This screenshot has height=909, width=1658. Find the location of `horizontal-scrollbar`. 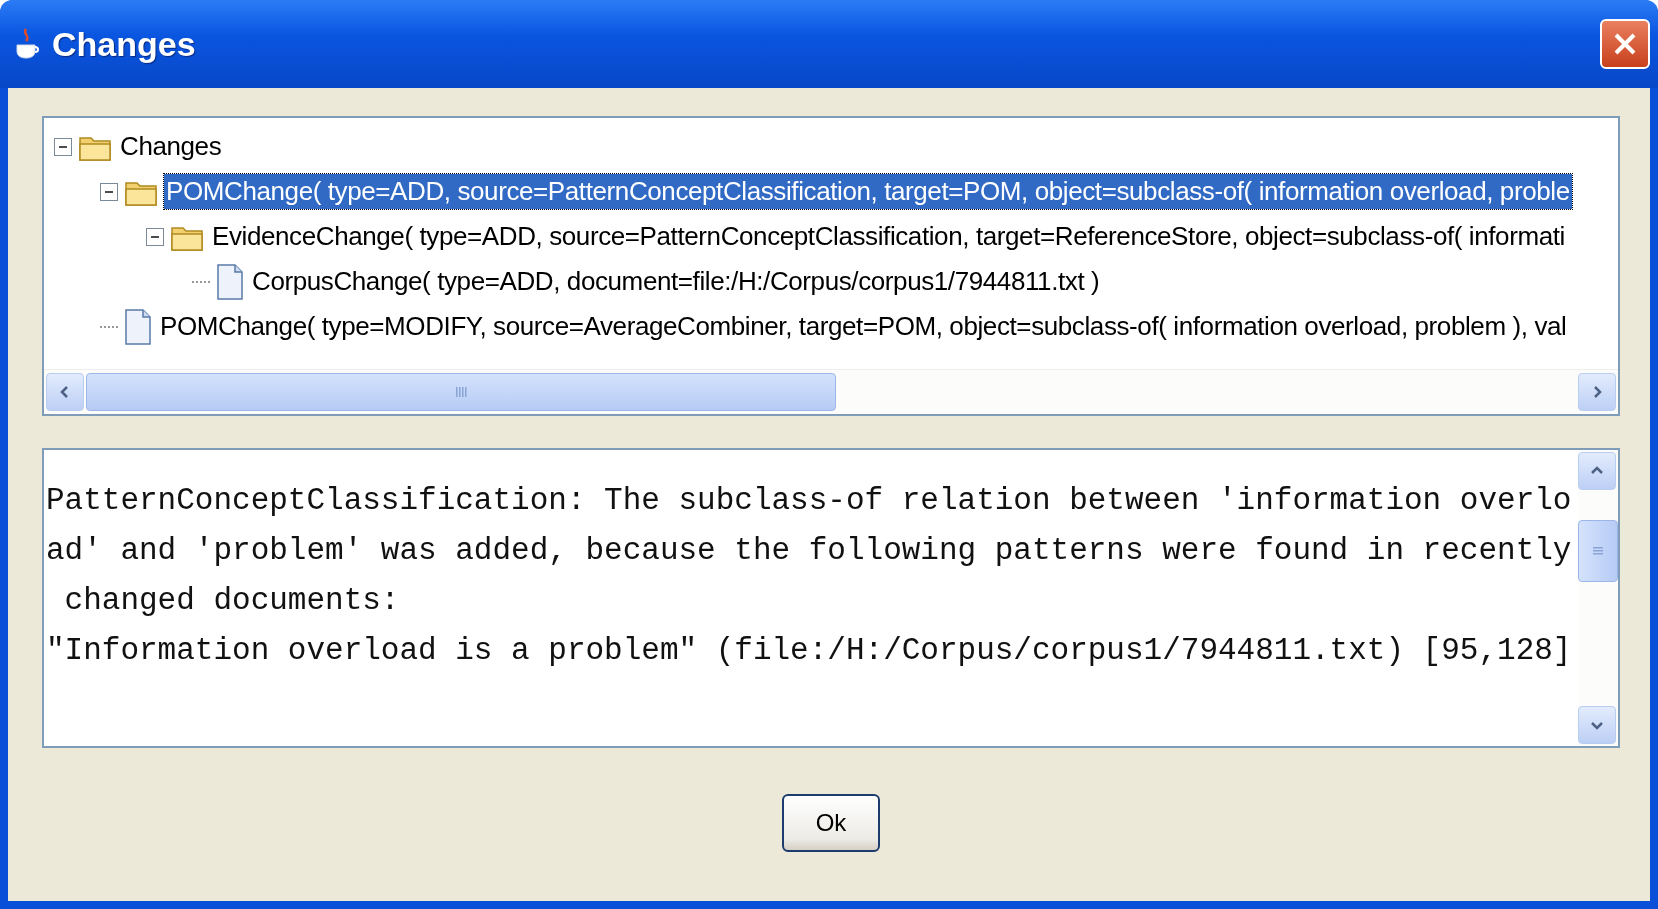

horizontal-scrollbar is located at coordinates (831, 391).